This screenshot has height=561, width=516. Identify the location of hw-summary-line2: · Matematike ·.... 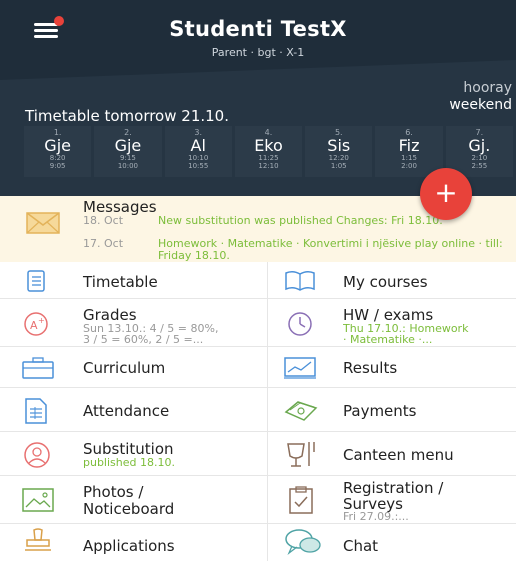
(388, 340).